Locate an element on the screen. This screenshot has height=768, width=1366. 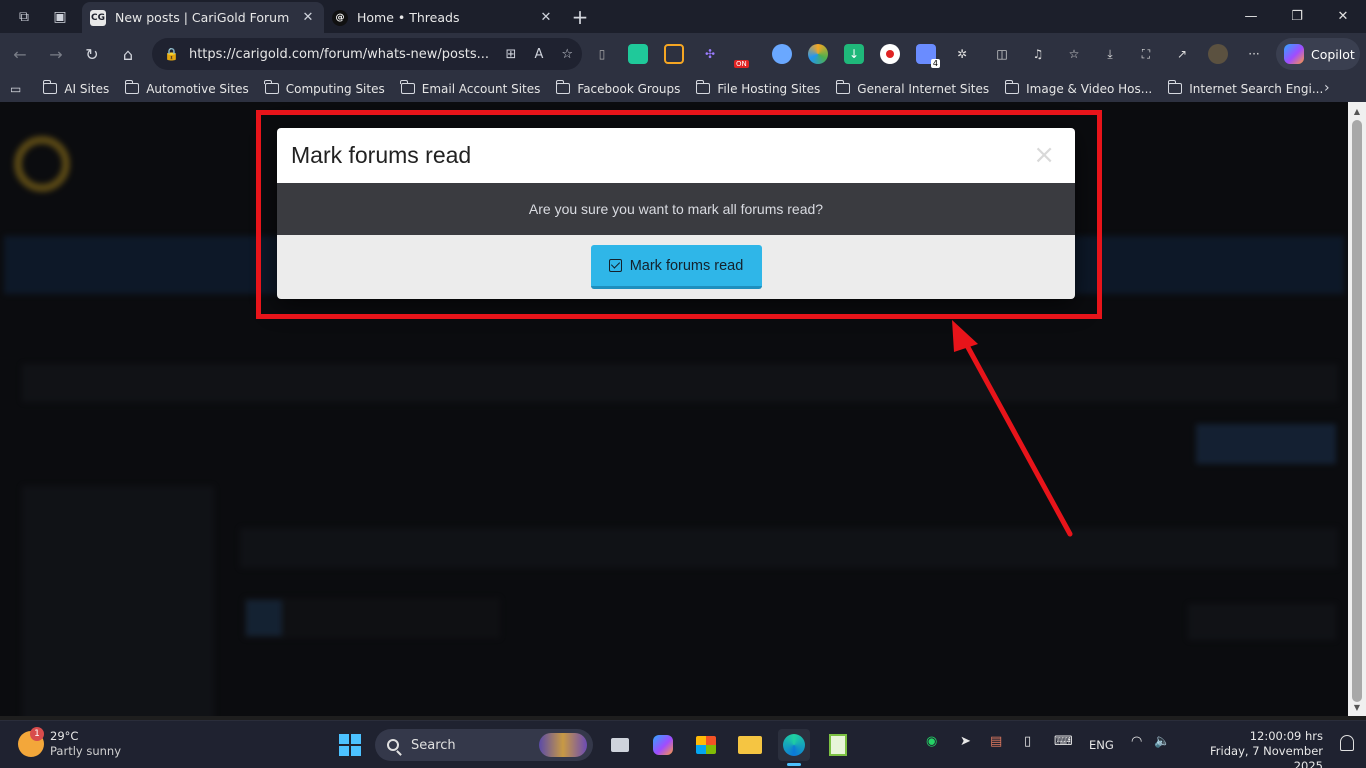
extension-mouse-icon: ▯ is located at coordinates (602, 54).